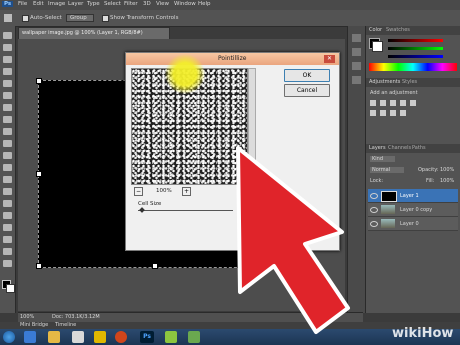 The height and width of the screenshot is (345, 460). Describe the element at coordinates (171, 337) in the screenshot. I see `paint-icon` at that location.